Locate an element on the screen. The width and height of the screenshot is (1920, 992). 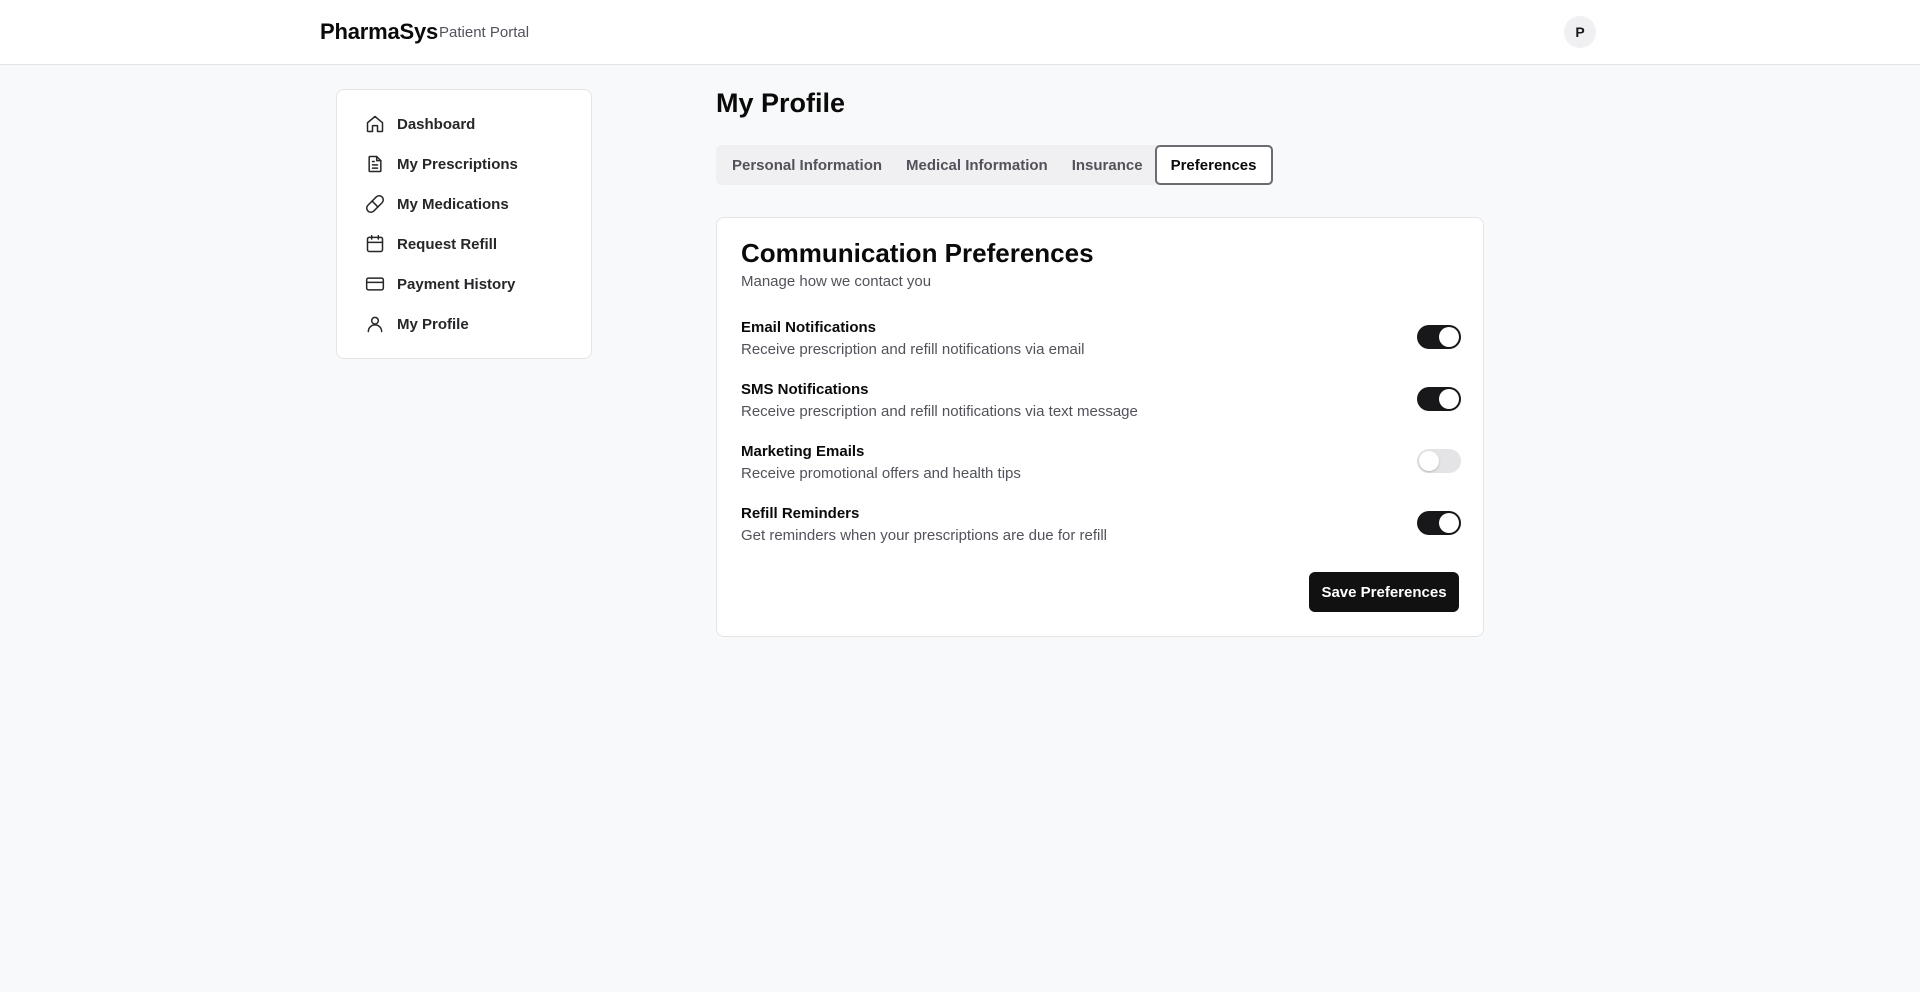
top-bar: PharmaSys Patient Portal P is located at coordinates (960, 32).